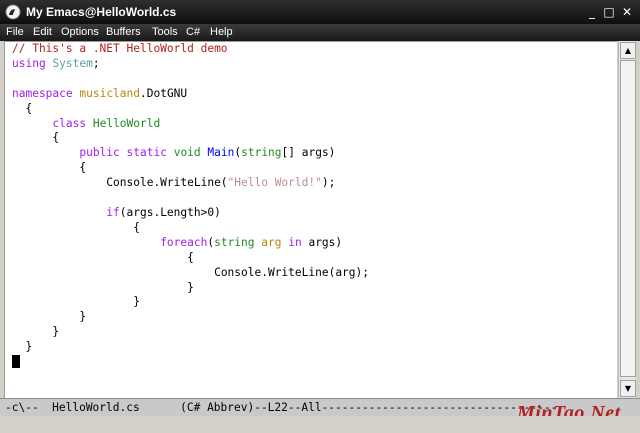 This screenshot has width=640, height=433. Describe the element at coordinates (109, 93) in the screenshot. I see `namespace-name: musicland` at that location.